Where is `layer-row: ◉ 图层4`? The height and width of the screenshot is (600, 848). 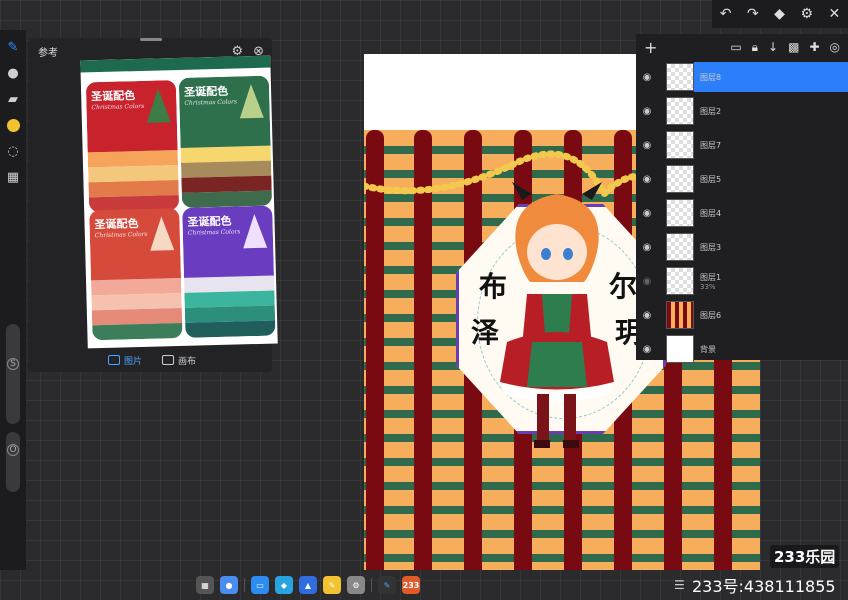
layer-row: ◉ 图层4 is located at coordinates (742, 213).